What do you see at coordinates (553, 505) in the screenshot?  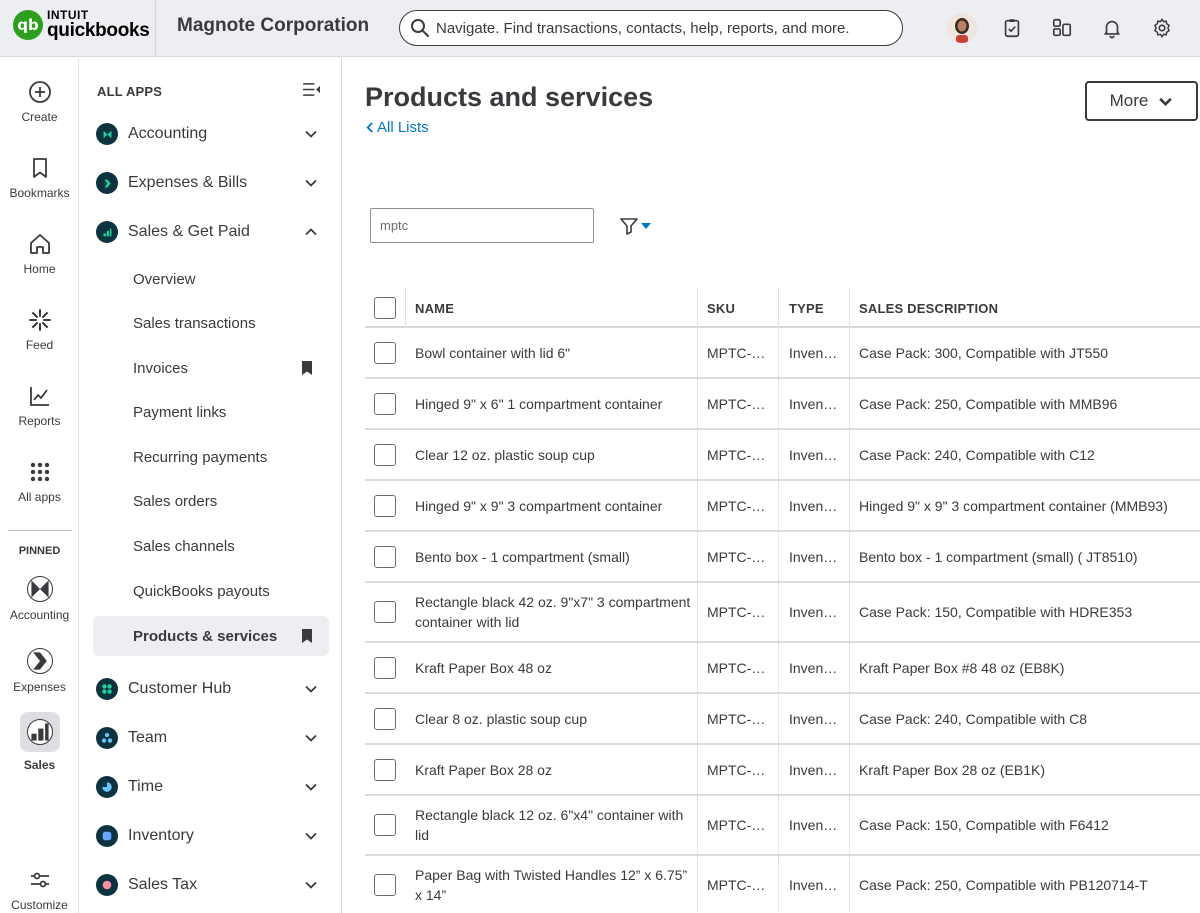 I see `cell-name: Hinged 9" x 9" 3 compartment container` at bounding box center [553, 505].